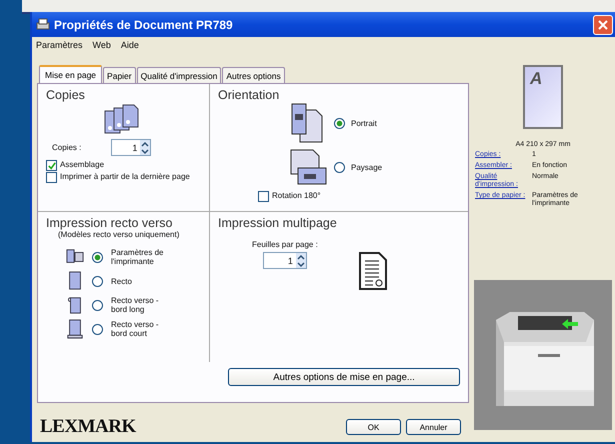 The image size is (615, 444). Describe the element at coordinates (121, 281) in the screenshot. I see `radio-label: Recto` at that location.